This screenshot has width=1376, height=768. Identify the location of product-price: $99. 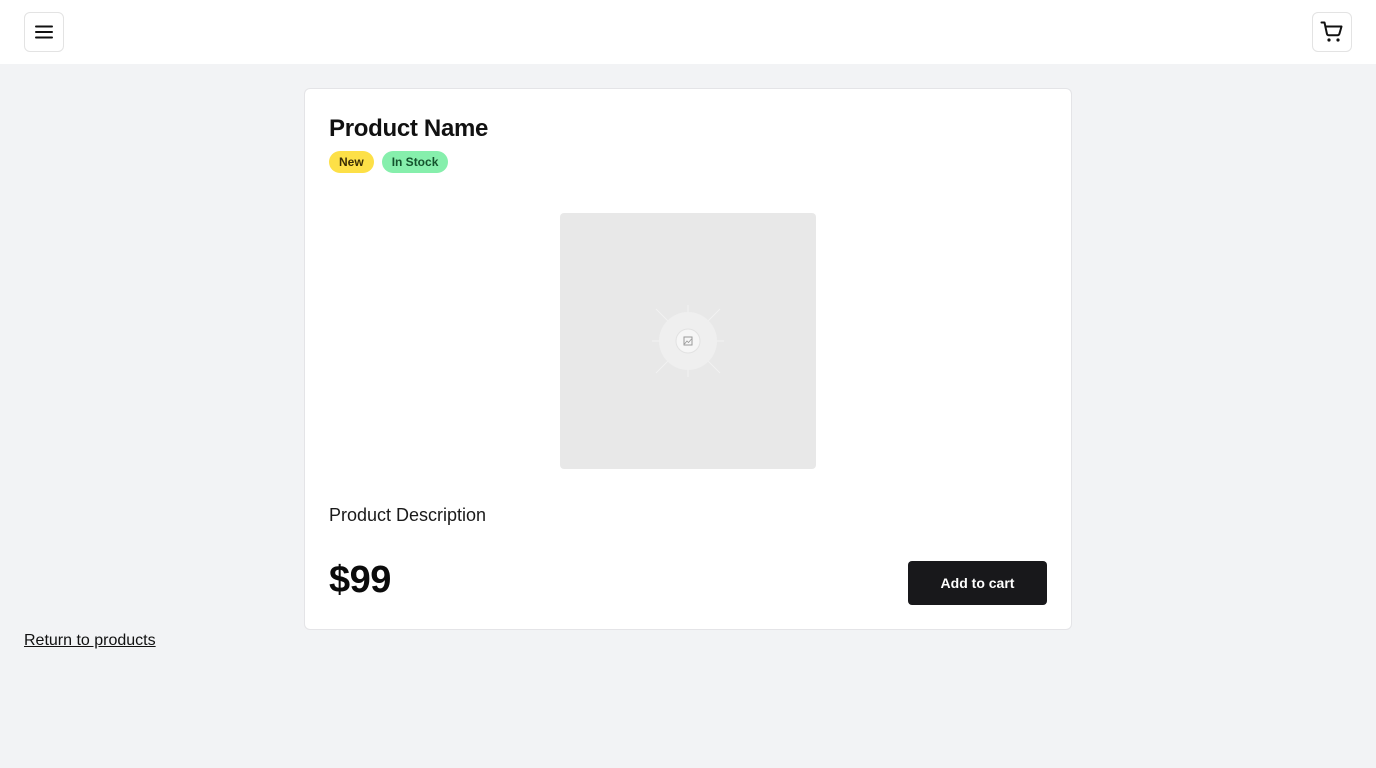
(360, 580).